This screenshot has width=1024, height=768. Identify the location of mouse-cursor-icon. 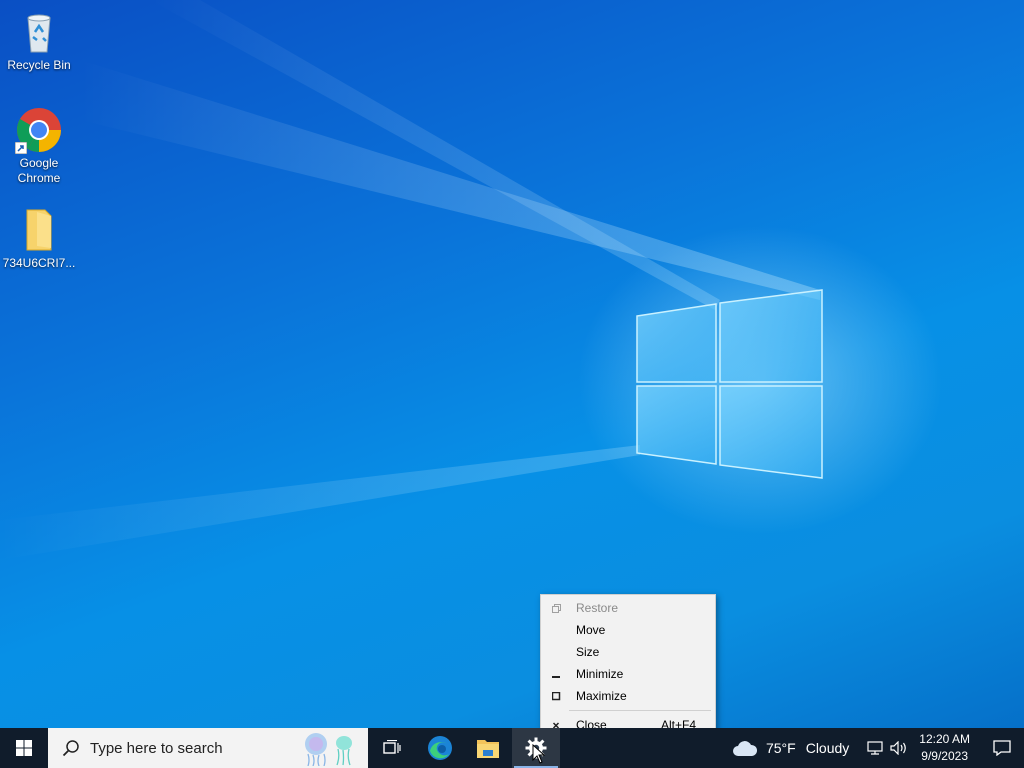
(539, 754).